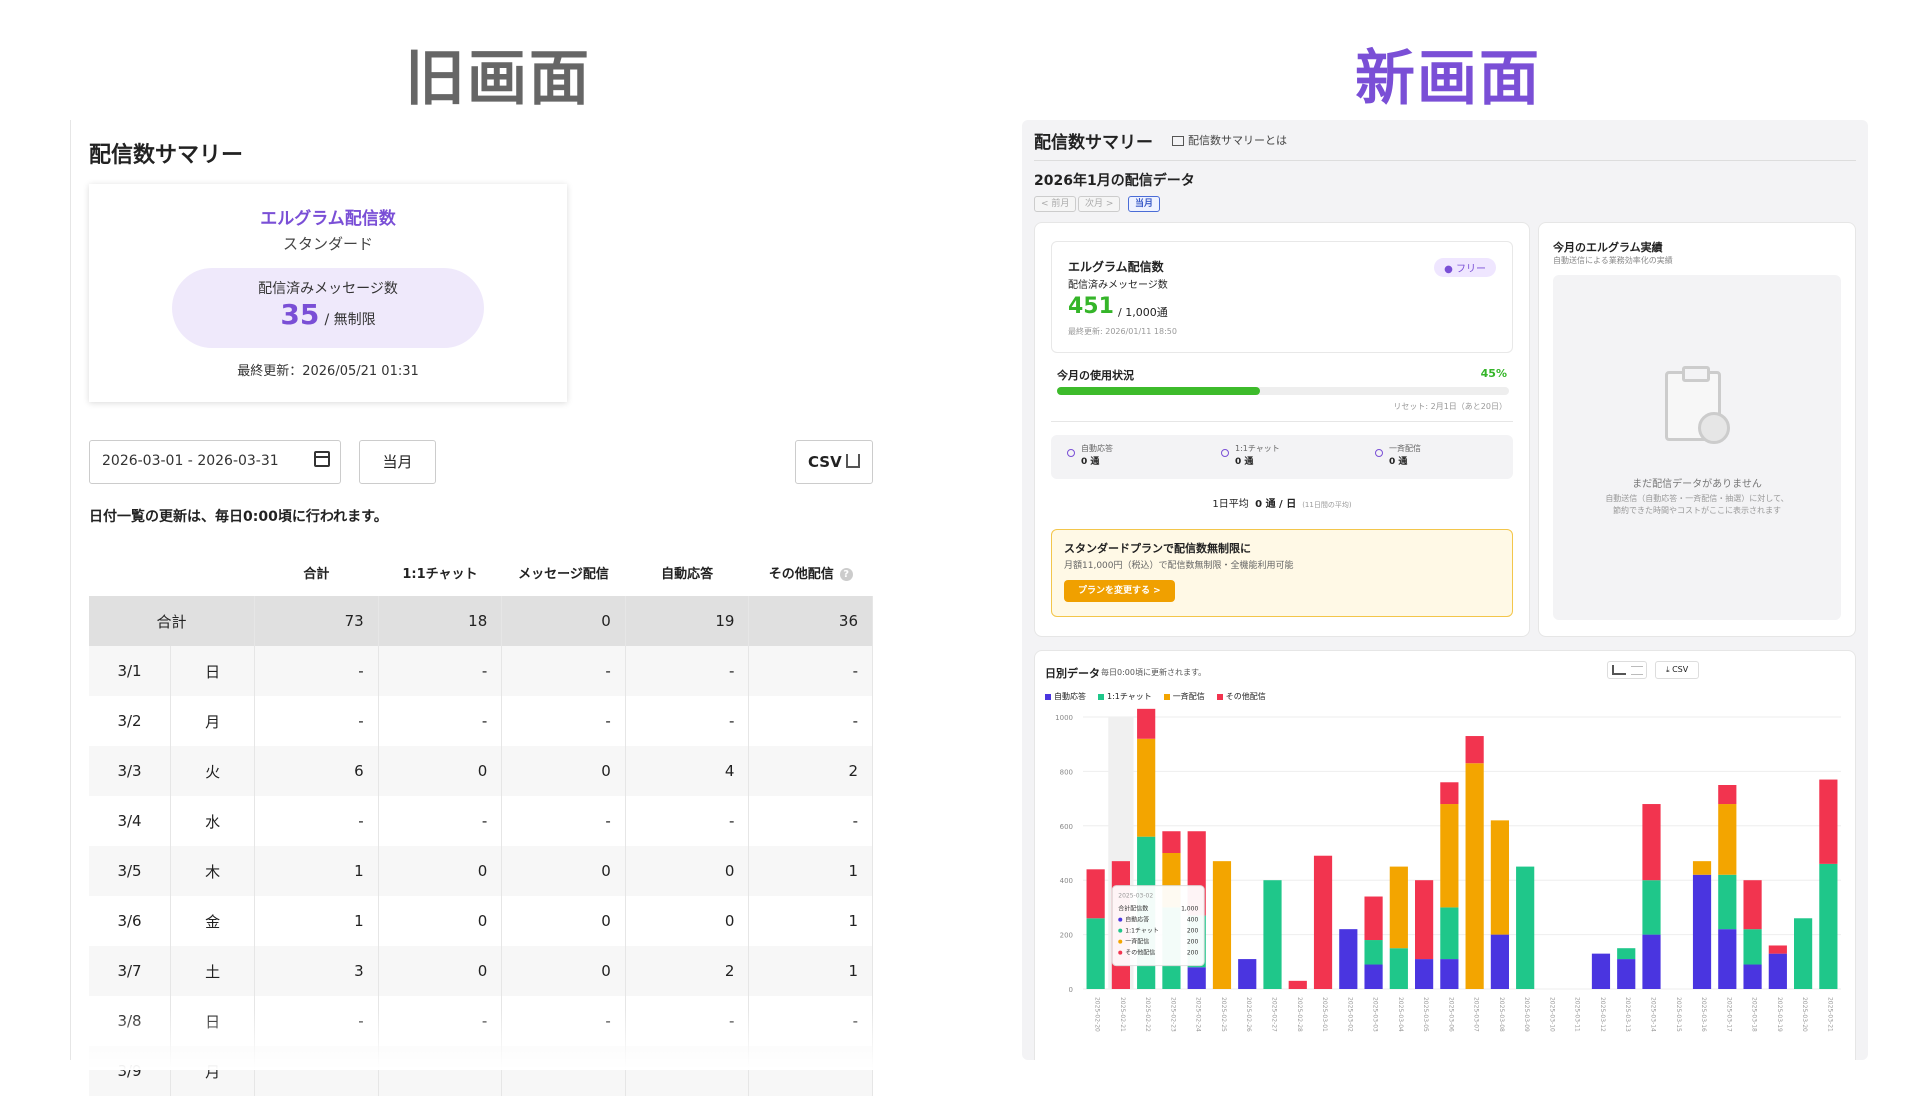 Image resolution: width=1920 pixels, height=1096 pixels. Describe the element at coordinates (1324, 1014) in the screenshot. I see `x-tick-label: 2025-03-01` at that location.